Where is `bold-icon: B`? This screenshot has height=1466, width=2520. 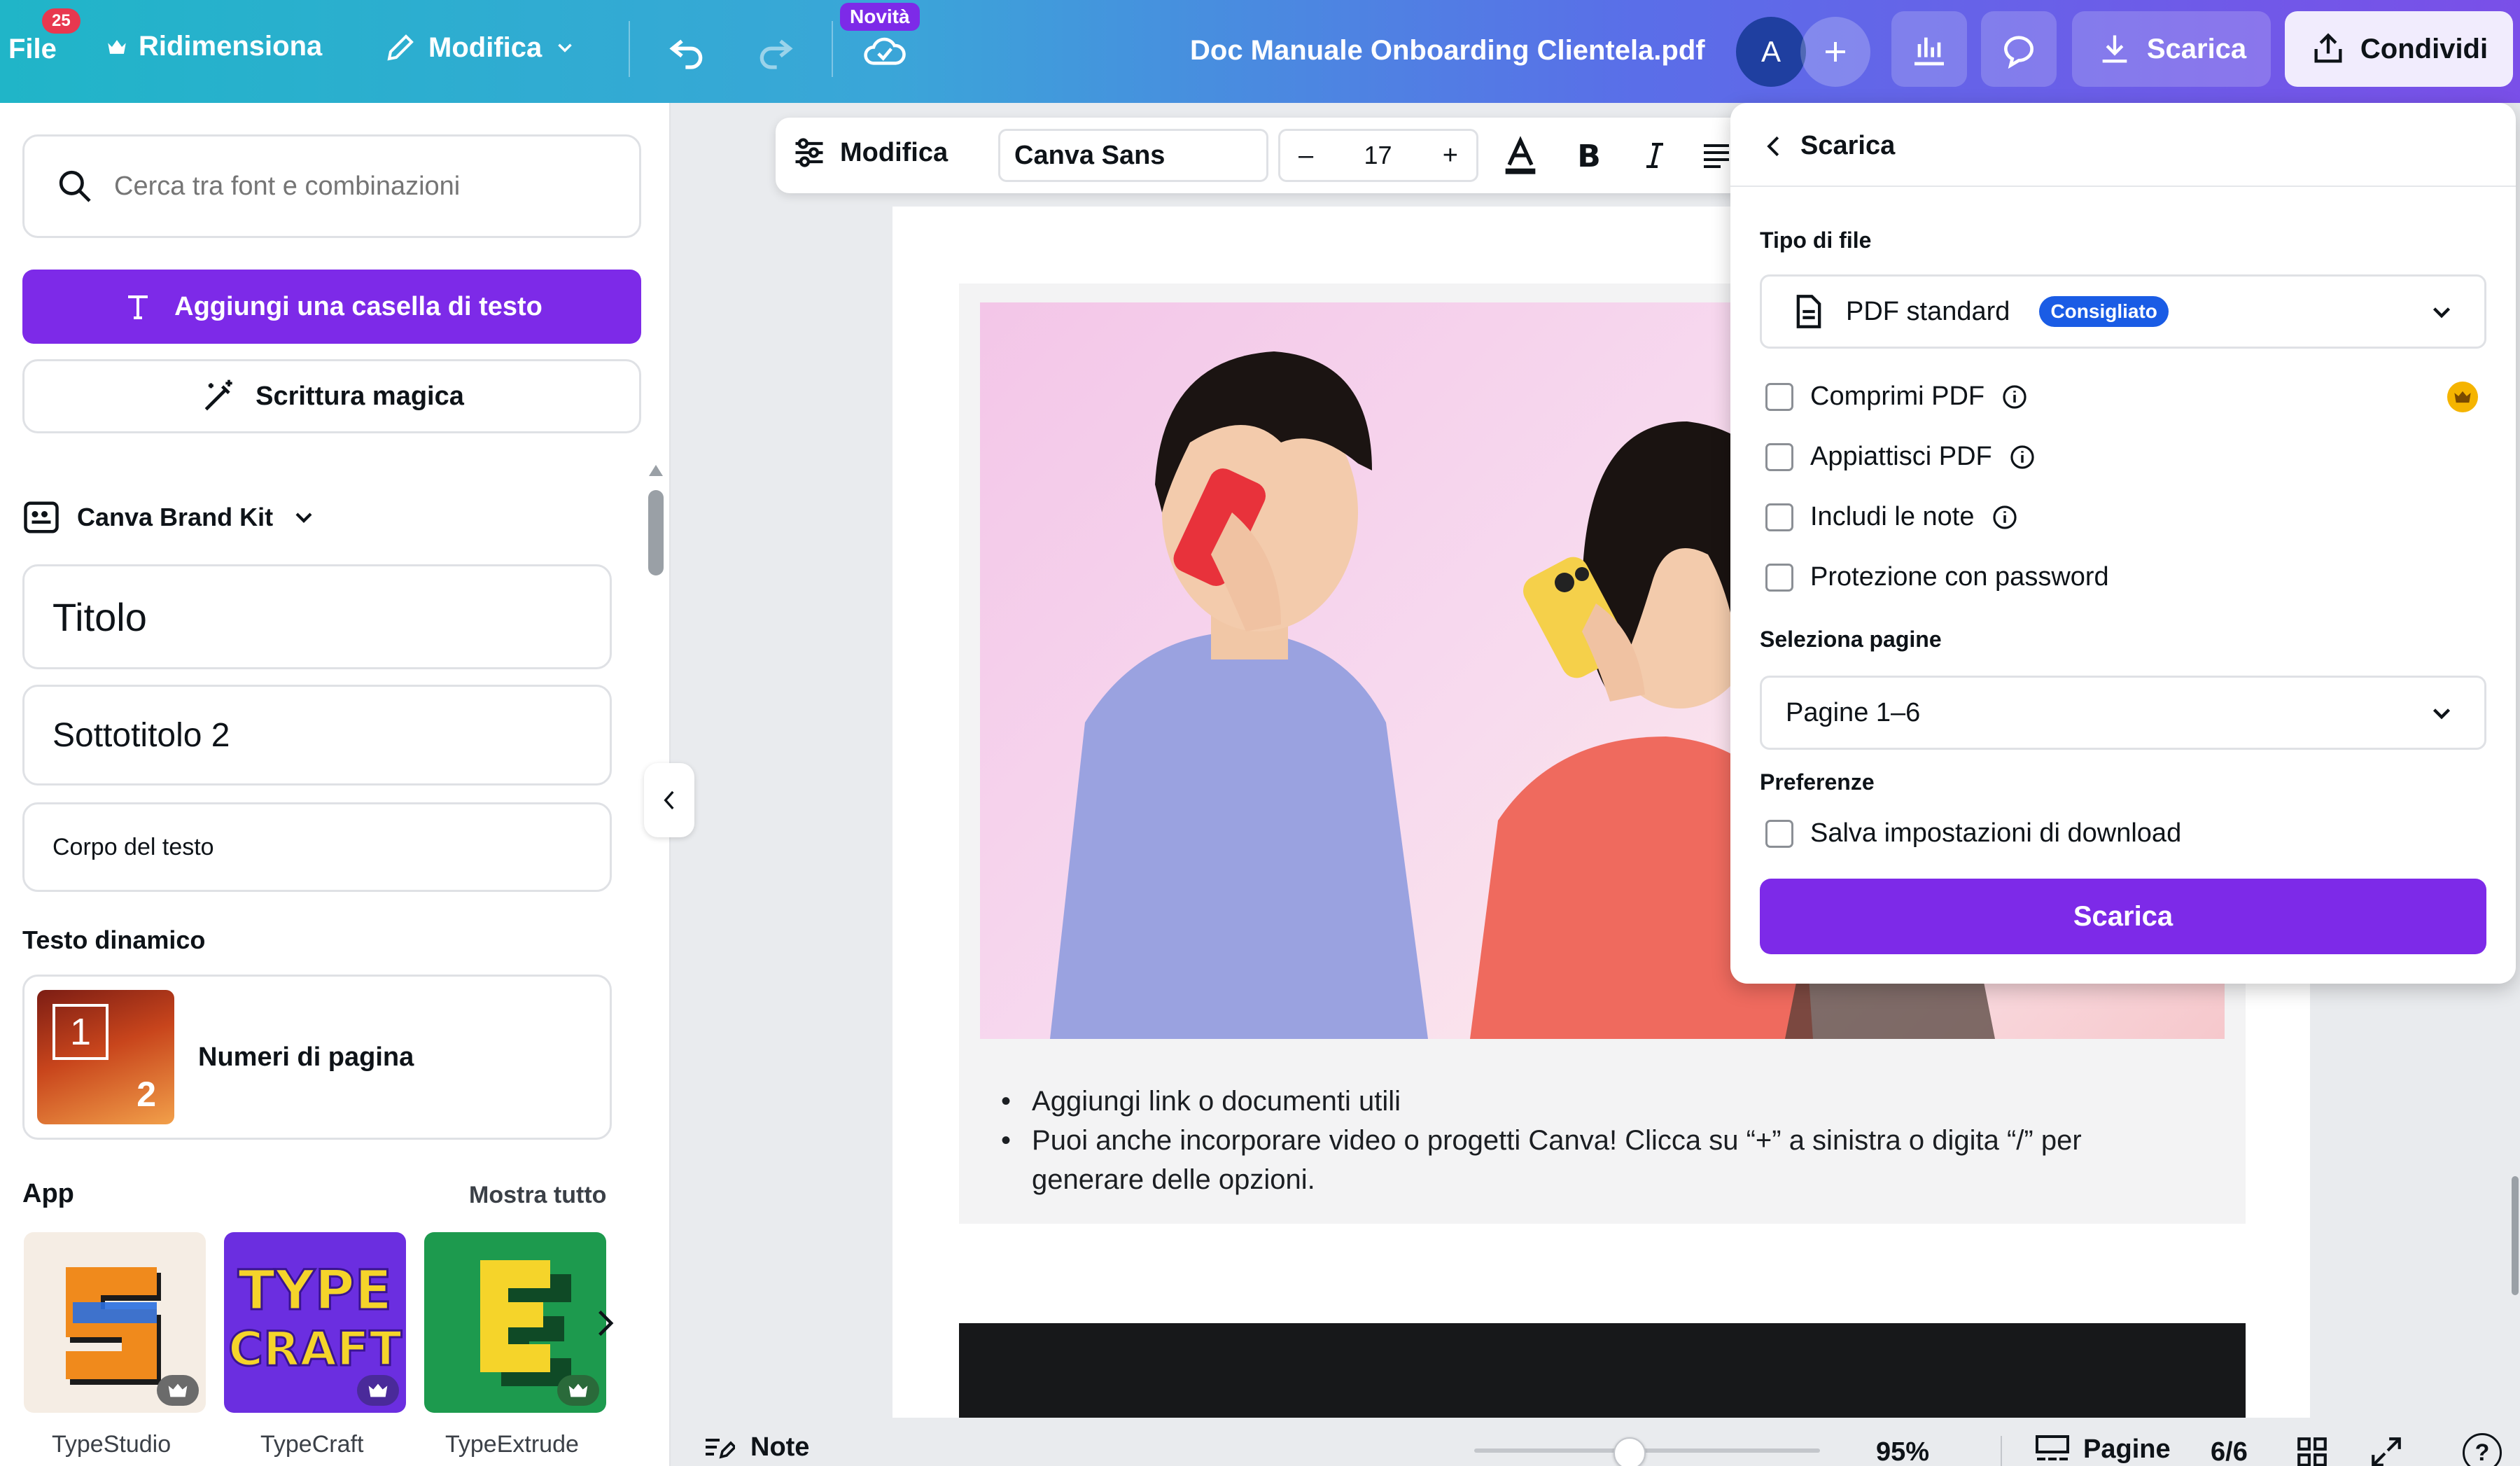
bold-icon: B is located at coordinates (1589, 155).